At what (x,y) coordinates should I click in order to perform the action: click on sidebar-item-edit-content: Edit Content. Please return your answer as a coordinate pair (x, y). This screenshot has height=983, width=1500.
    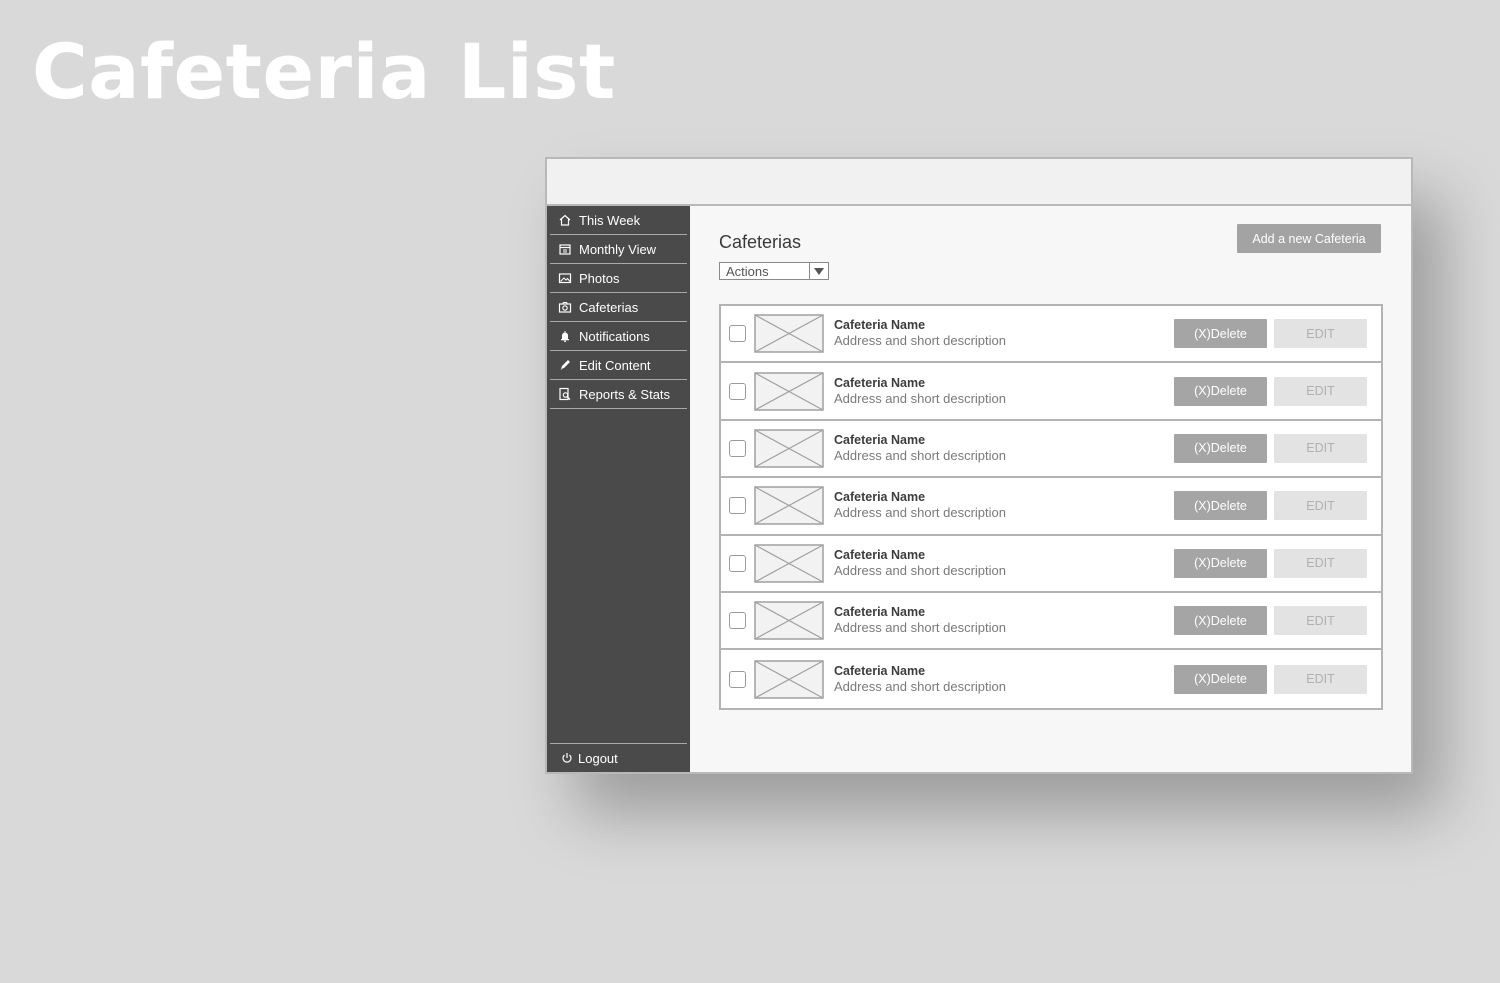
    Looking at the image, I should click on (618, 365).